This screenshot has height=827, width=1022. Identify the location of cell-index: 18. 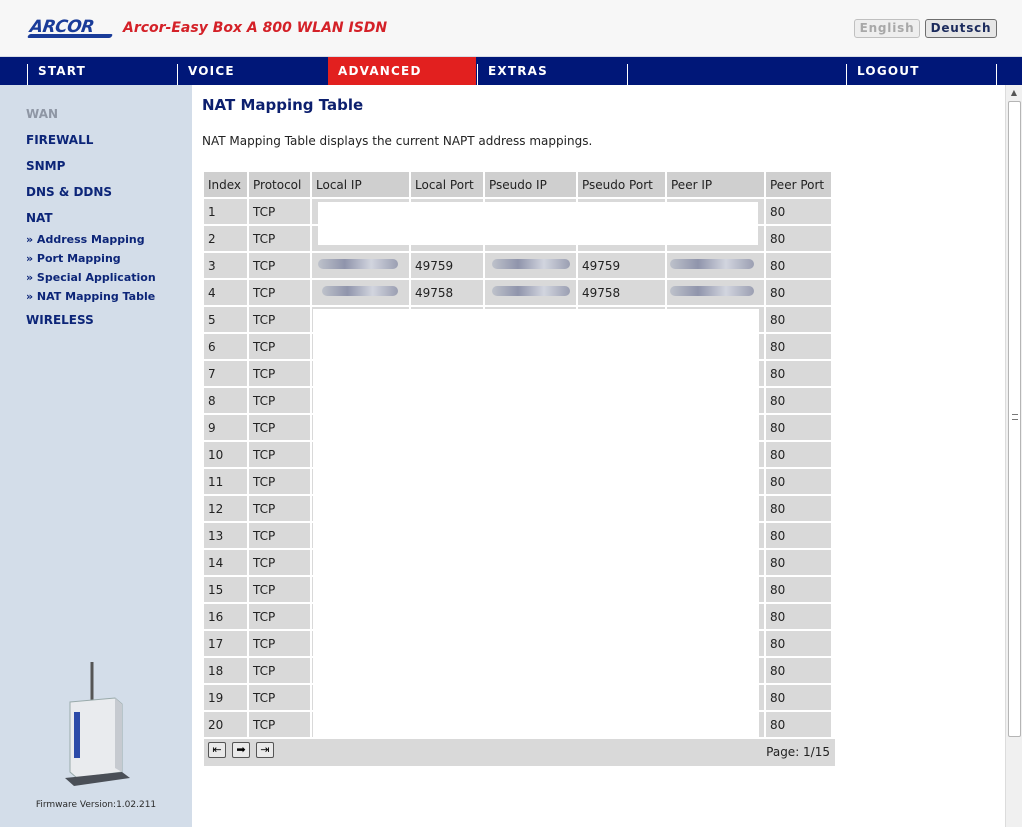
(225, 670).